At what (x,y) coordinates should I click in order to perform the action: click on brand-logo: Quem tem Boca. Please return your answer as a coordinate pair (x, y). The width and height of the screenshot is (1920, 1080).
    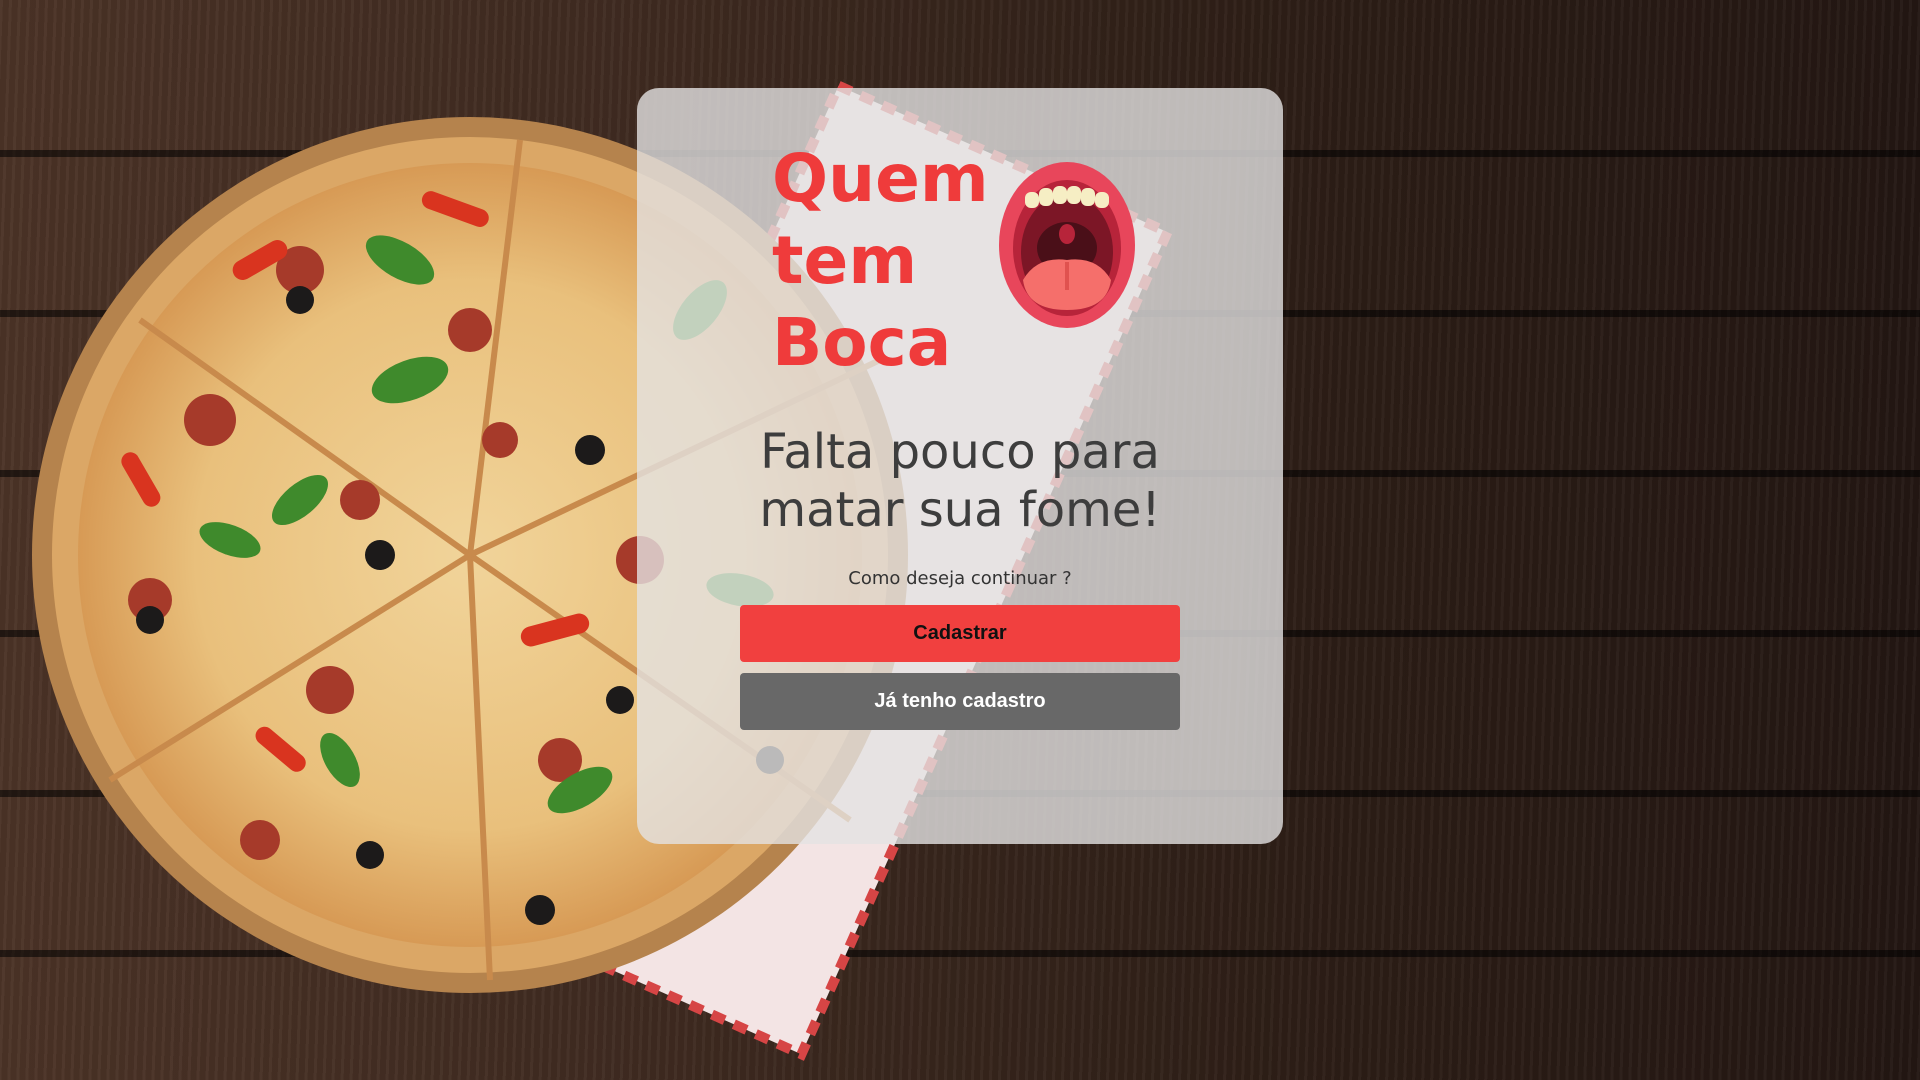
    Looking at the image, I should click on (982, 259).